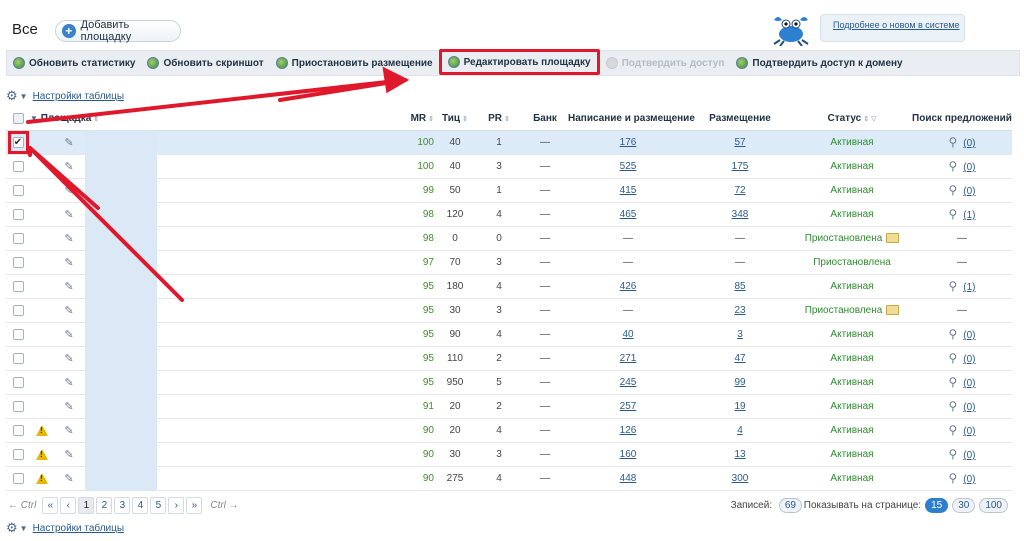 The width and height of the screenshot is (1024, 541). I want to click on writing-cell: 448, so click(628, 478).